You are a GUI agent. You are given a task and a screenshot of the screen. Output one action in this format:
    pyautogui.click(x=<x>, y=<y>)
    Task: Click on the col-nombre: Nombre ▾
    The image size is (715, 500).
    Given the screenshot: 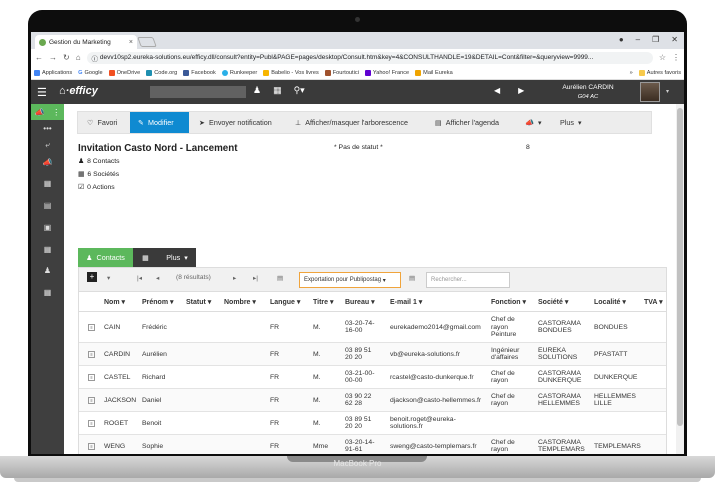 What is the action you would take?
    pyautogui.click(x=240, y=302)
    